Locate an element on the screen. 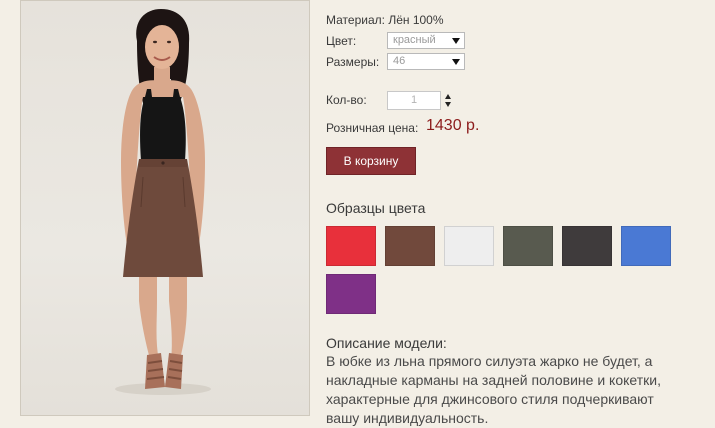 The width and height of the screenshot is (715, 428). color-select-value: красный is located at coordinates (414, 40).